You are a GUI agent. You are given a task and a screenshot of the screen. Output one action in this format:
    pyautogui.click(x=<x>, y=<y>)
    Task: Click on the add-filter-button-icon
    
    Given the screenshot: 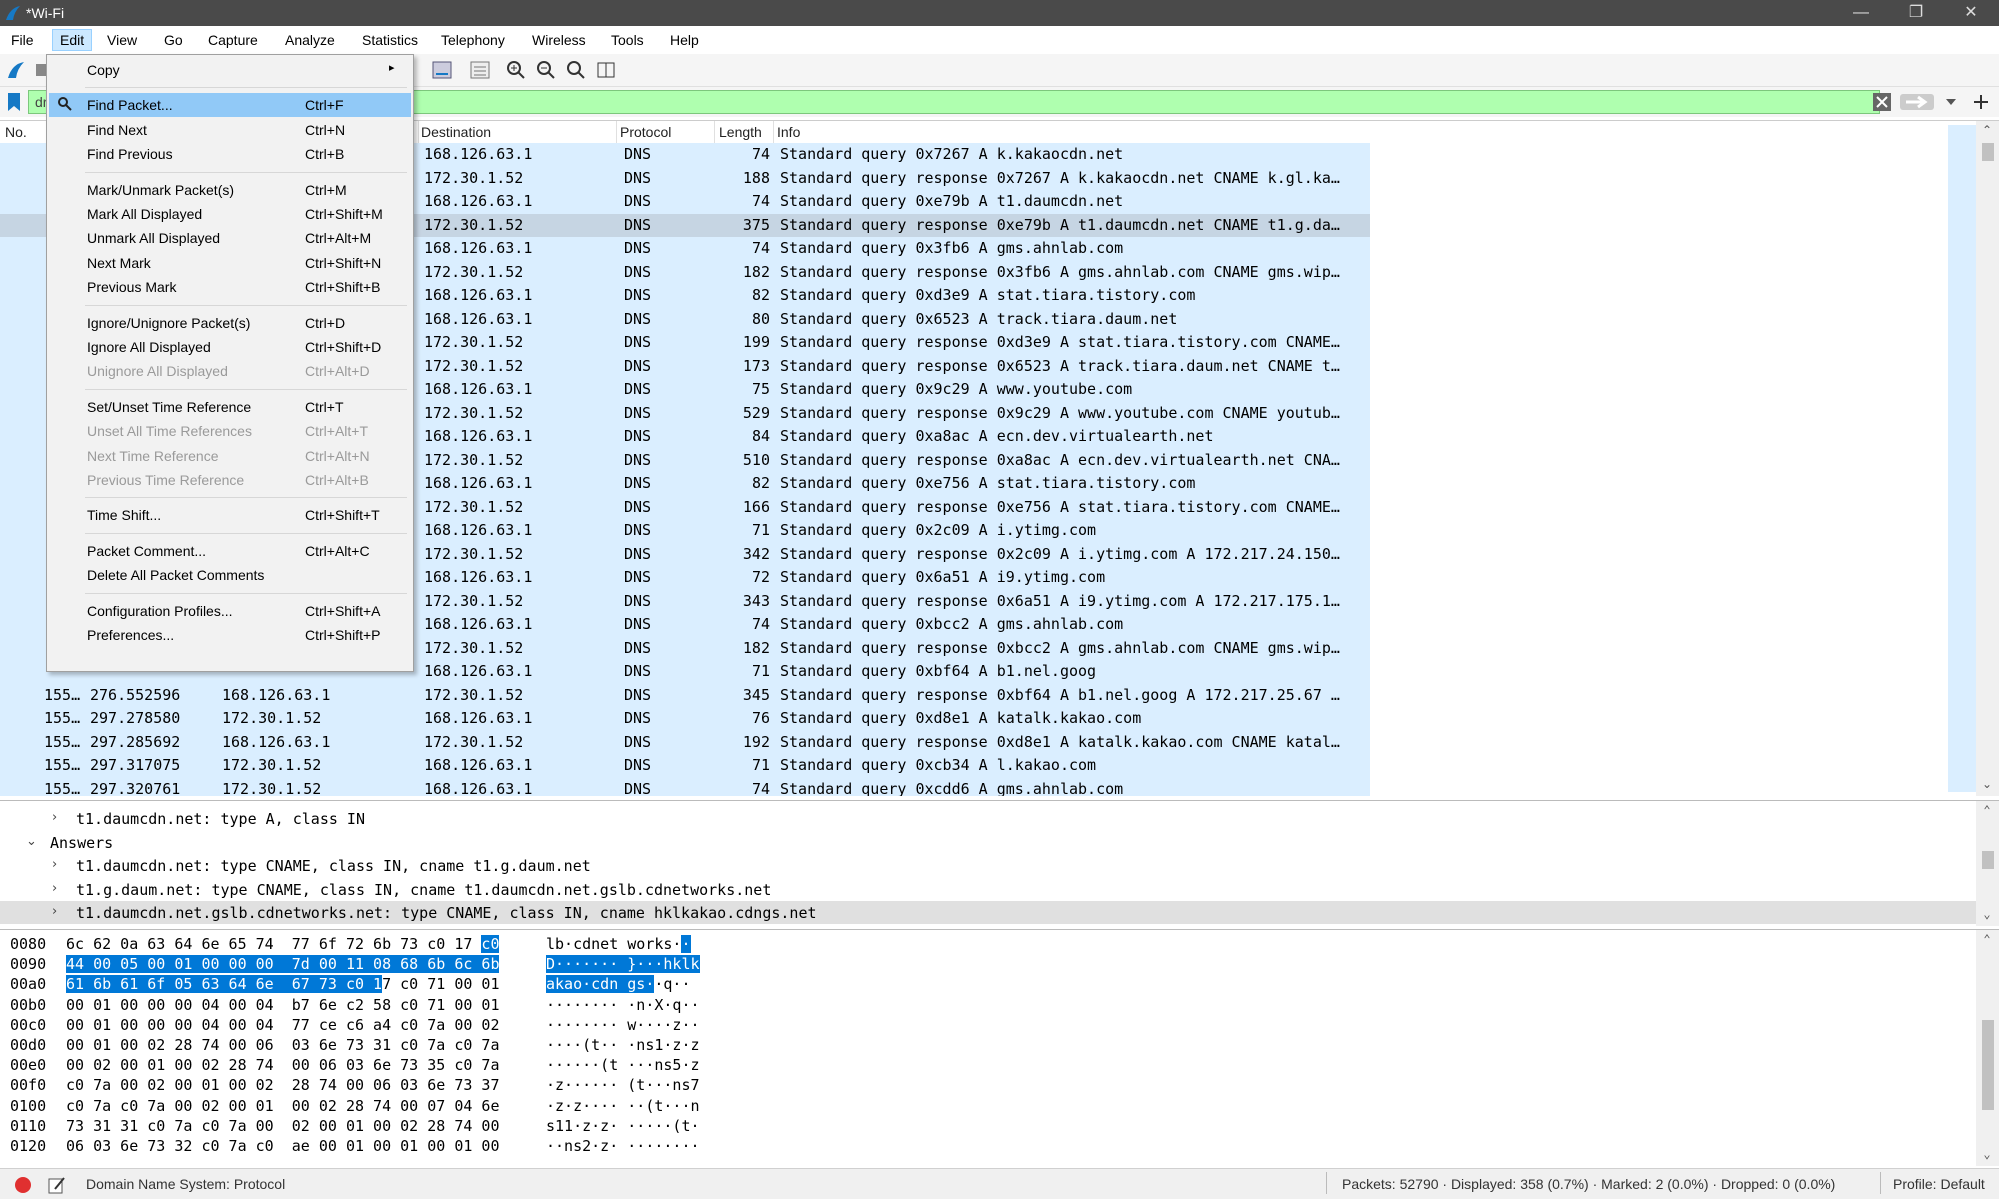 What is the action you would take?
    pyautogui.click(x=1981, y=102)
    